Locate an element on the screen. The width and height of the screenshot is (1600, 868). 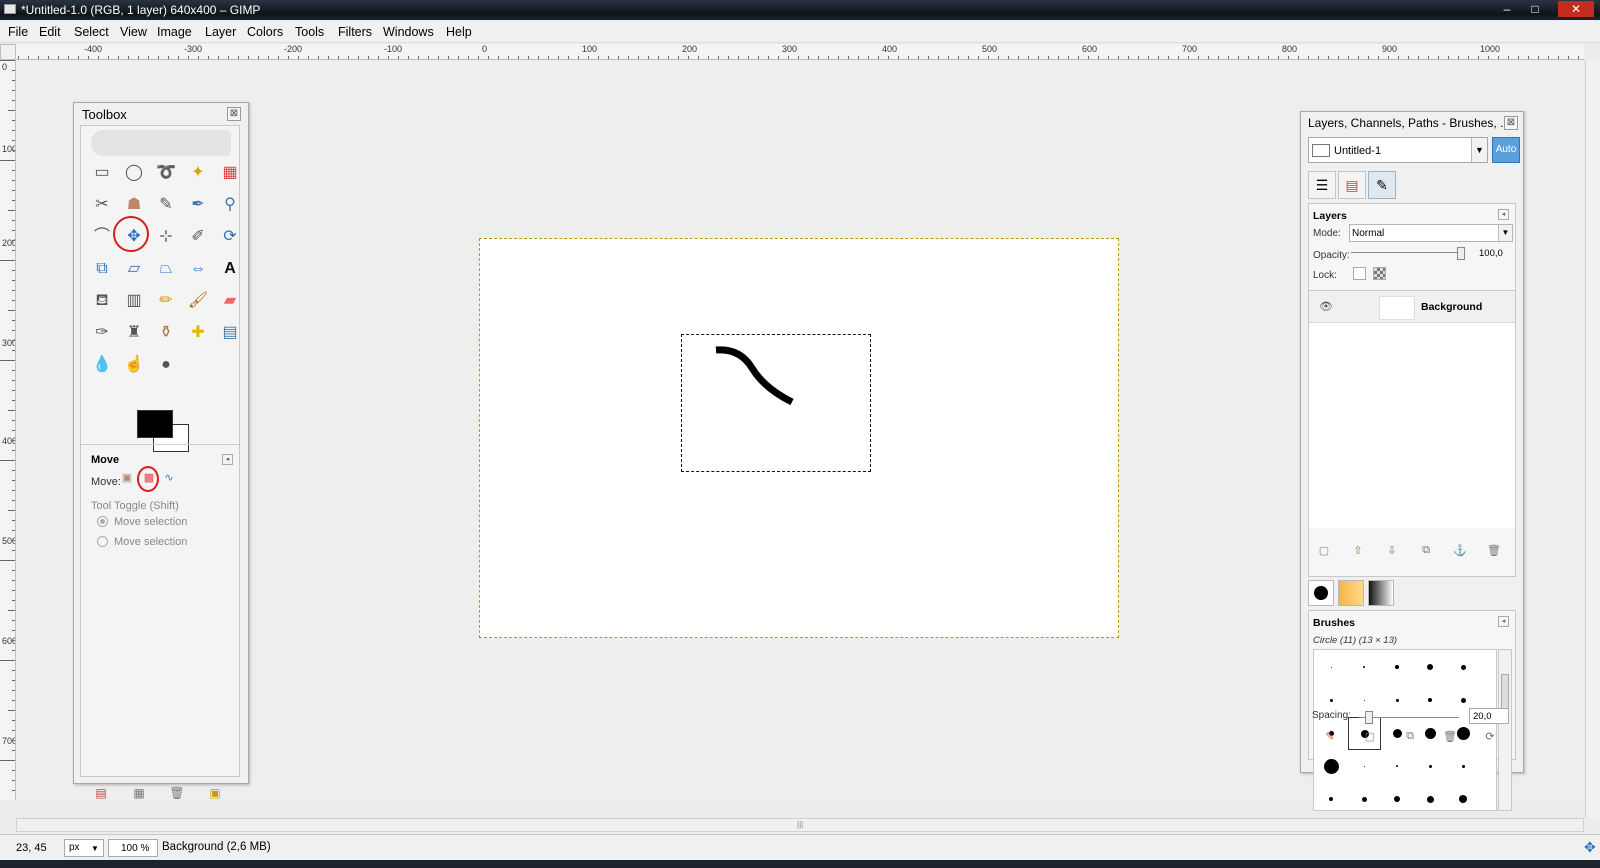
eye-icon: 👁 is located at coordinates (1326, 306).